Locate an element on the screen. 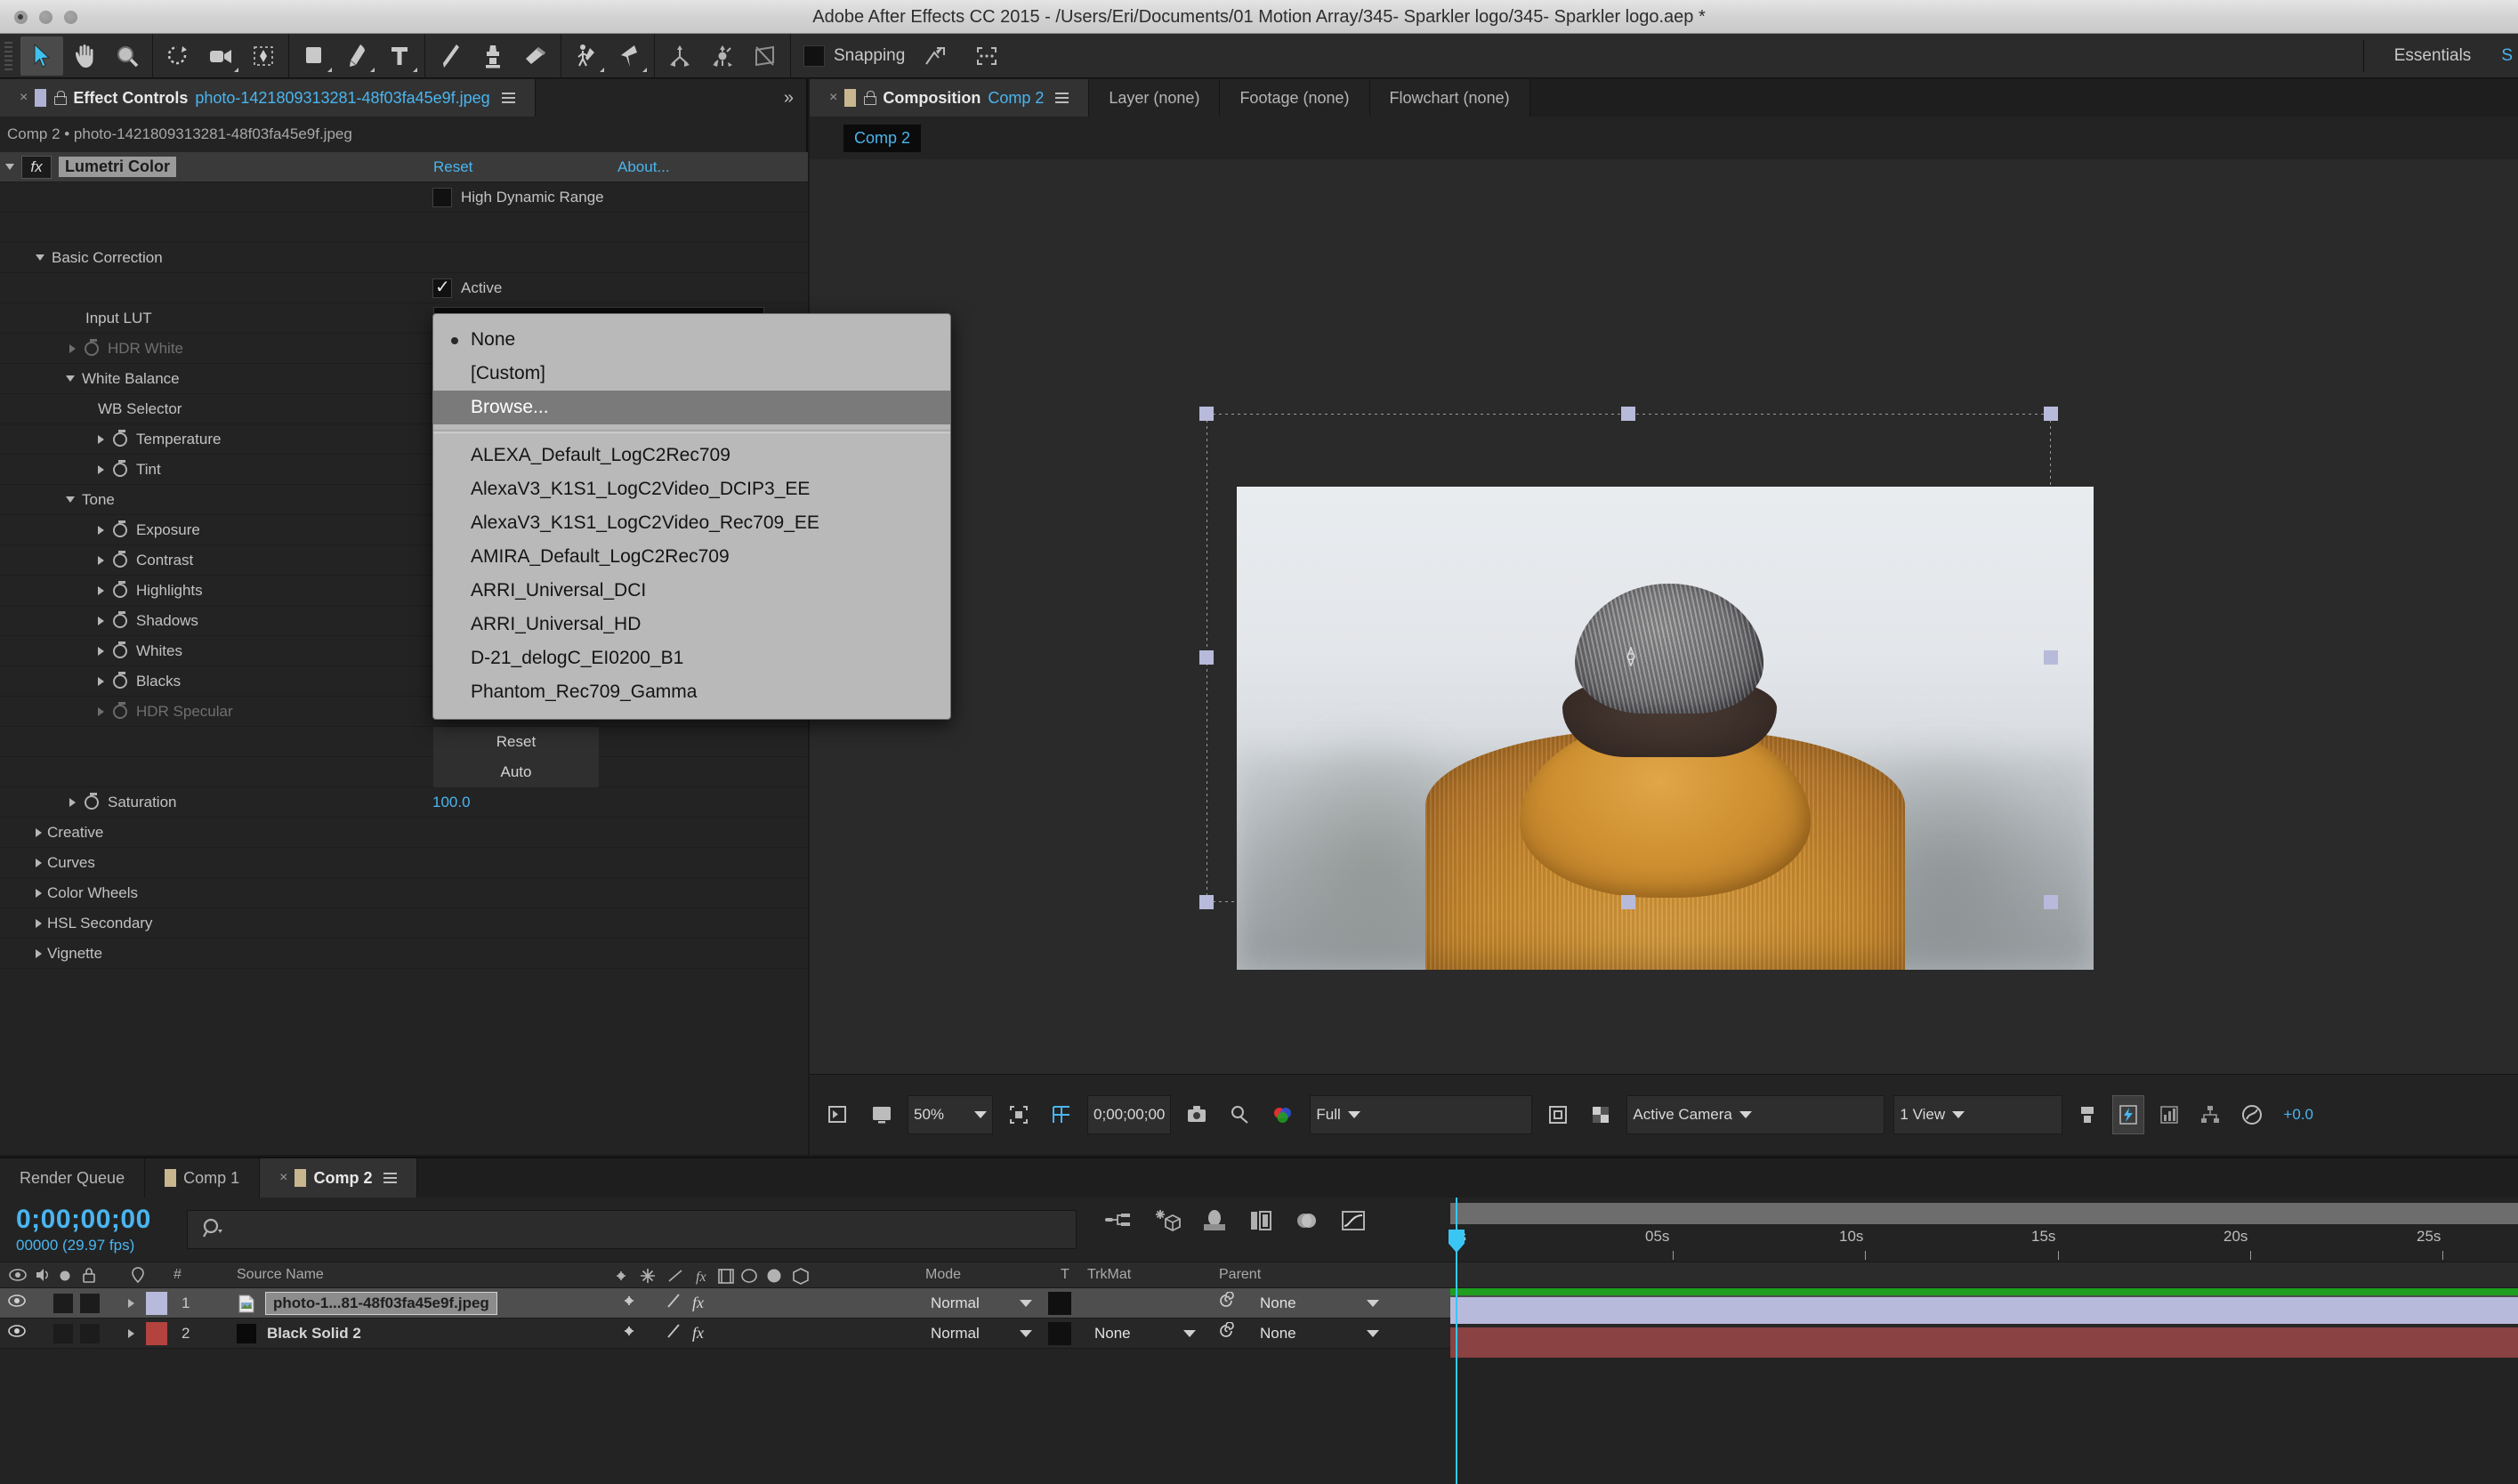  eraser-tool is located at coordinates (536, 56).